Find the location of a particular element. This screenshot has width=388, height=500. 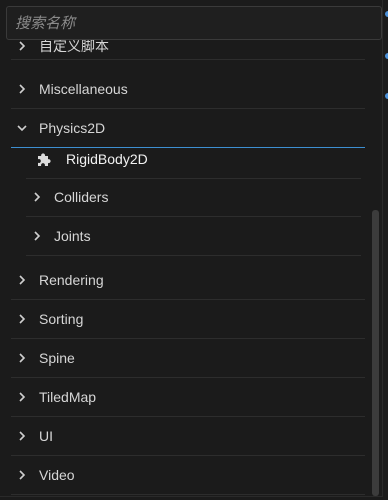

background-editor-icon is located at coordinates (386, 55).